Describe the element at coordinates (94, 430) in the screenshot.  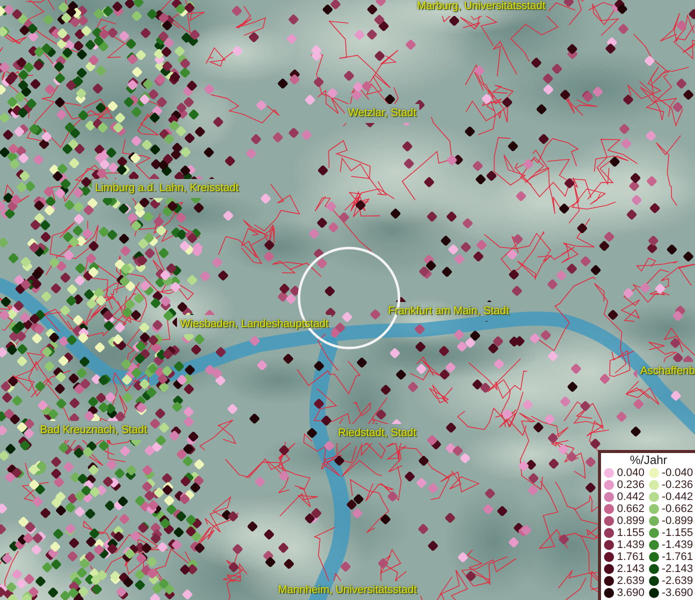
I see `place-label: Bad Kreuznach, Stadt` at that location.